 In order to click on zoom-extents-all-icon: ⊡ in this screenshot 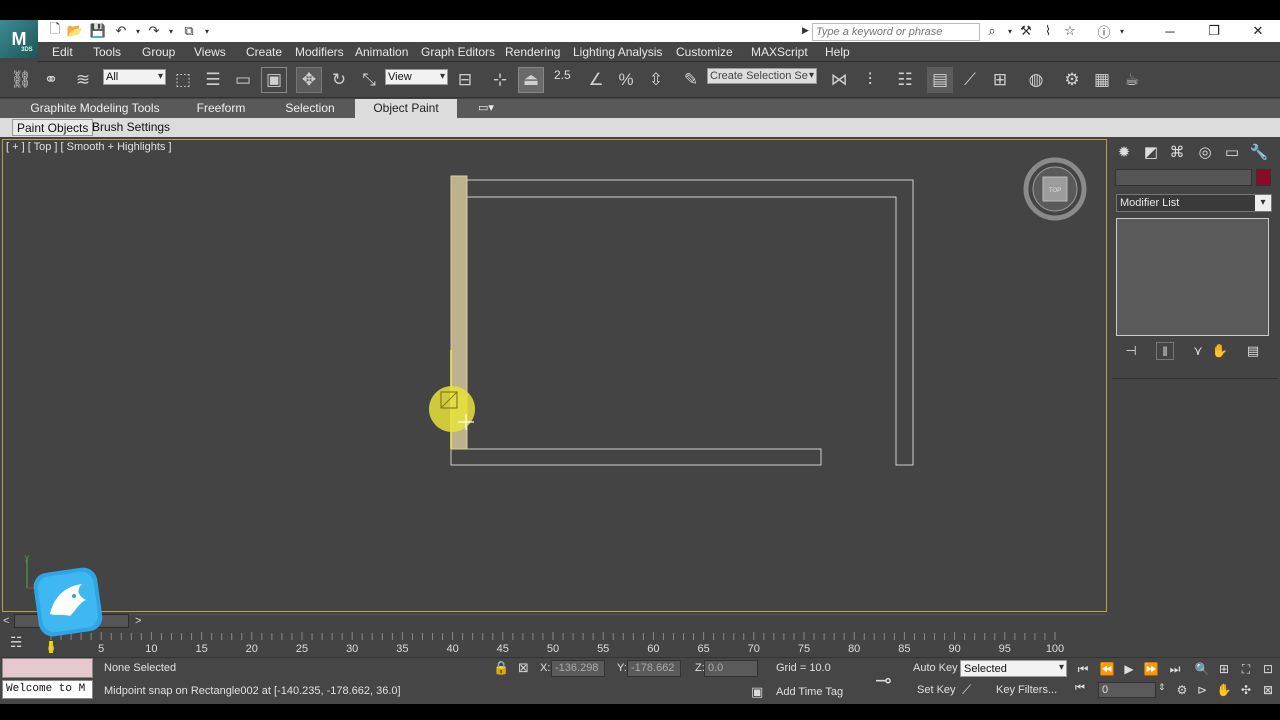, I will do `click(1268, 669)`.